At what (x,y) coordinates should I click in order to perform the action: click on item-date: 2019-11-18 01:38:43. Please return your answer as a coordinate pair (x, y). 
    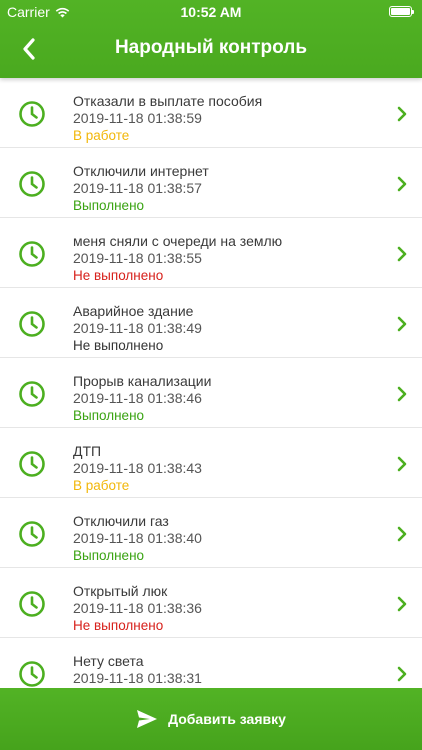
    Looking at the image, I should click on (137, 468).